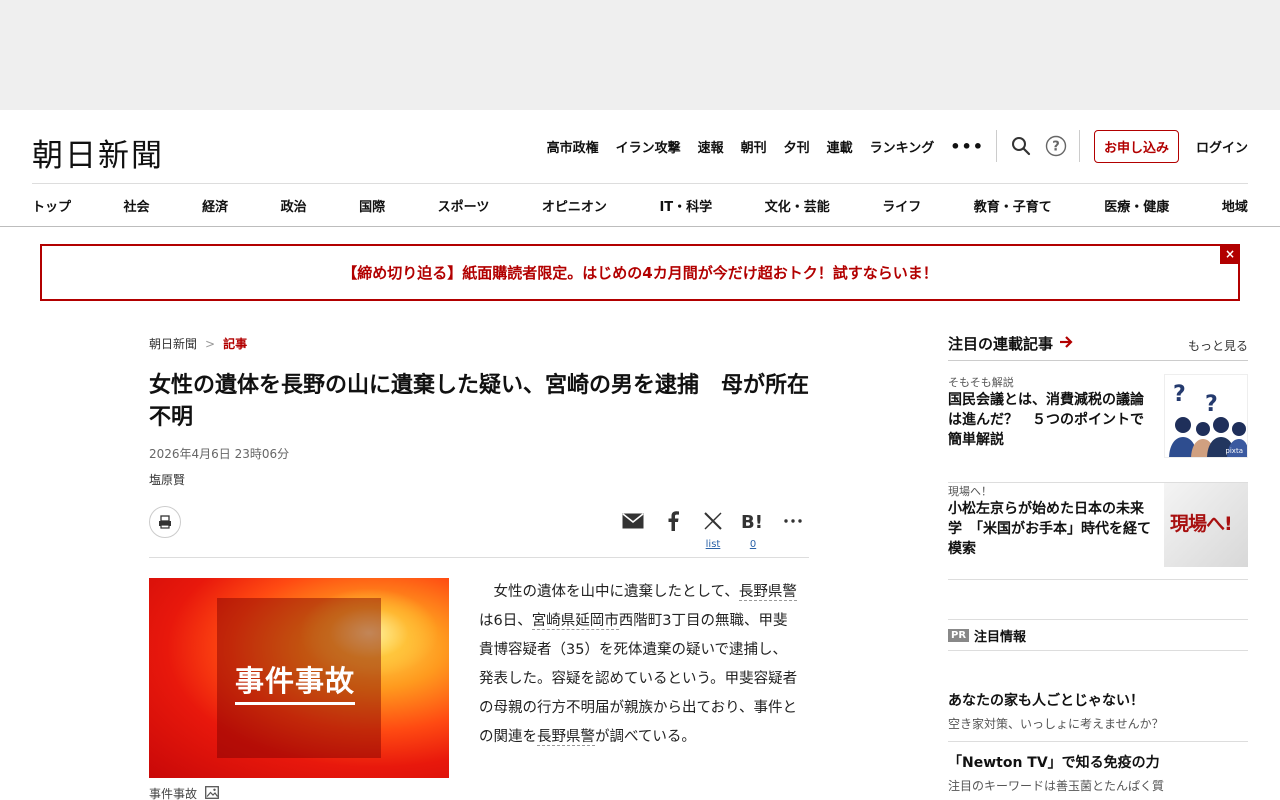 This screenshot has width=1280, height=800. What do you see at coordinates (959, 635) in the screenshot?
I see `pr-badge: PR` at bounding box center [959, 635].